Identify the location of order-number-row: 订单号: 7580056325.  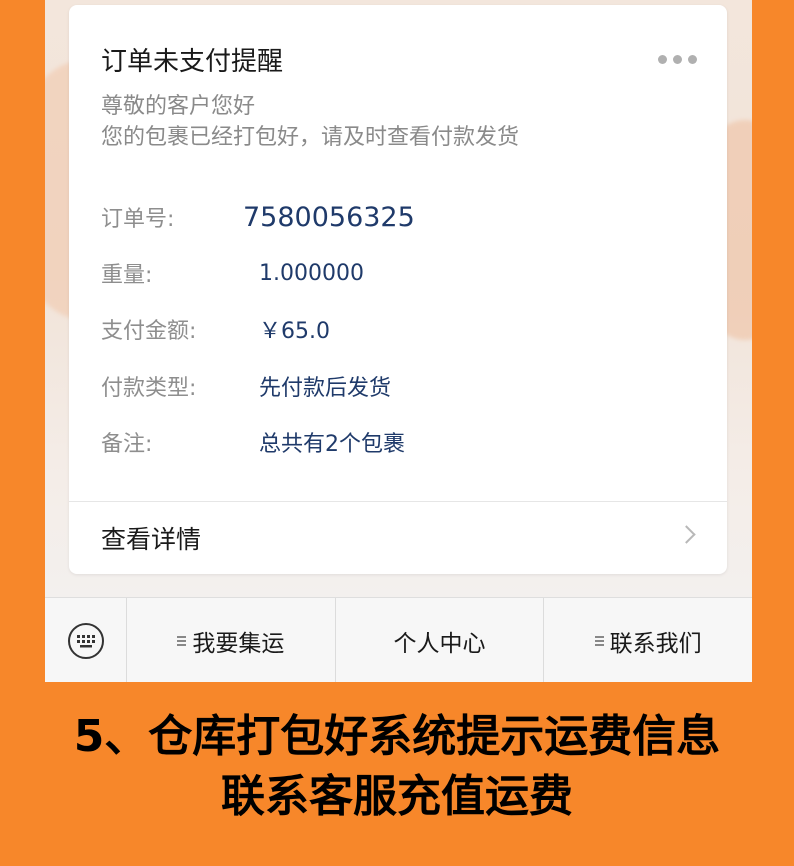
(258, 217).